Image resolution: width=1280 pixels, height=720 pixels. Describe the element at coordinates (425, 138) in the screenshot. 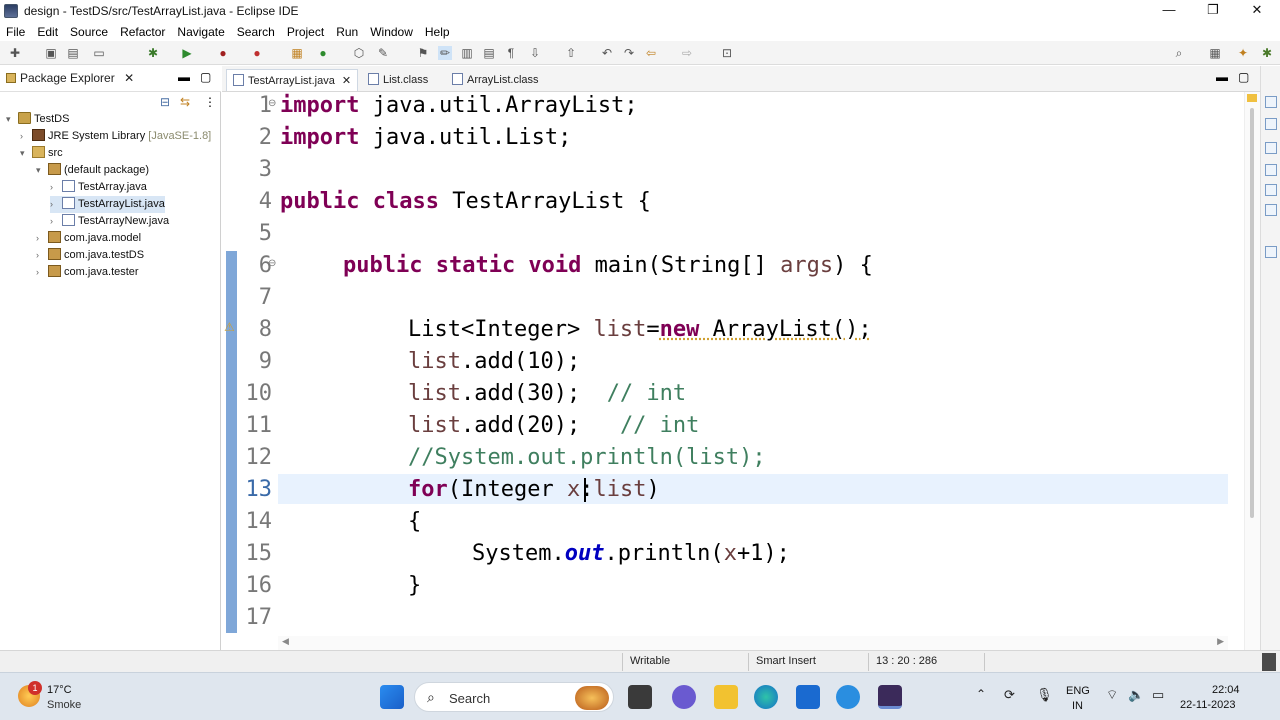

I see `code-line-2: import java.util.List;` at that location.